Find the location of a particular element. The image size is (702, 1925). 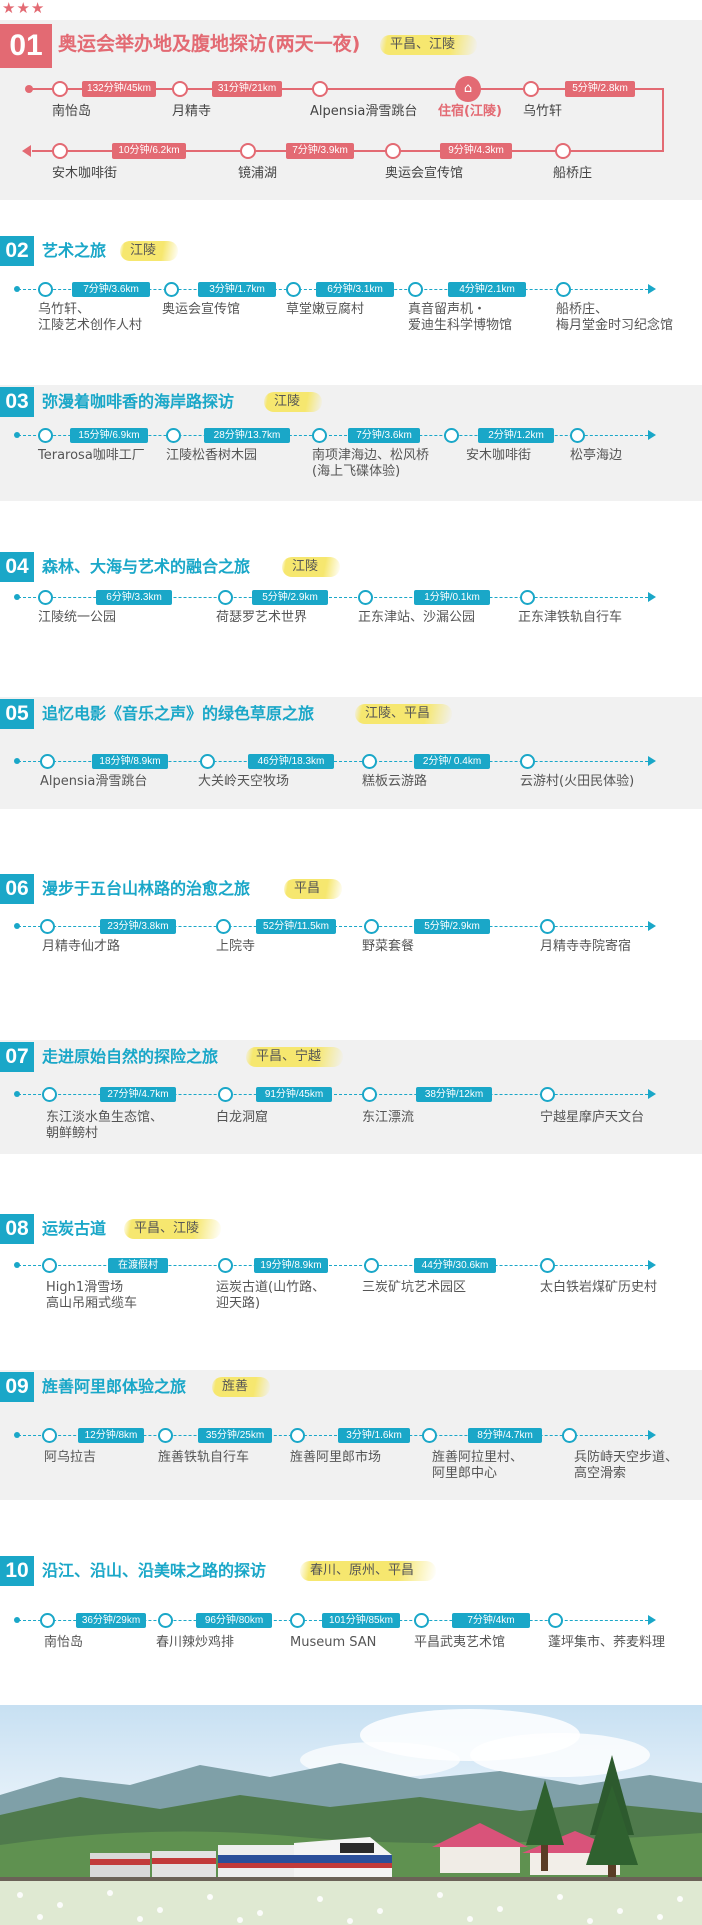

distance-pill: 38分钟/12km is located at coordinates (454, 1094).